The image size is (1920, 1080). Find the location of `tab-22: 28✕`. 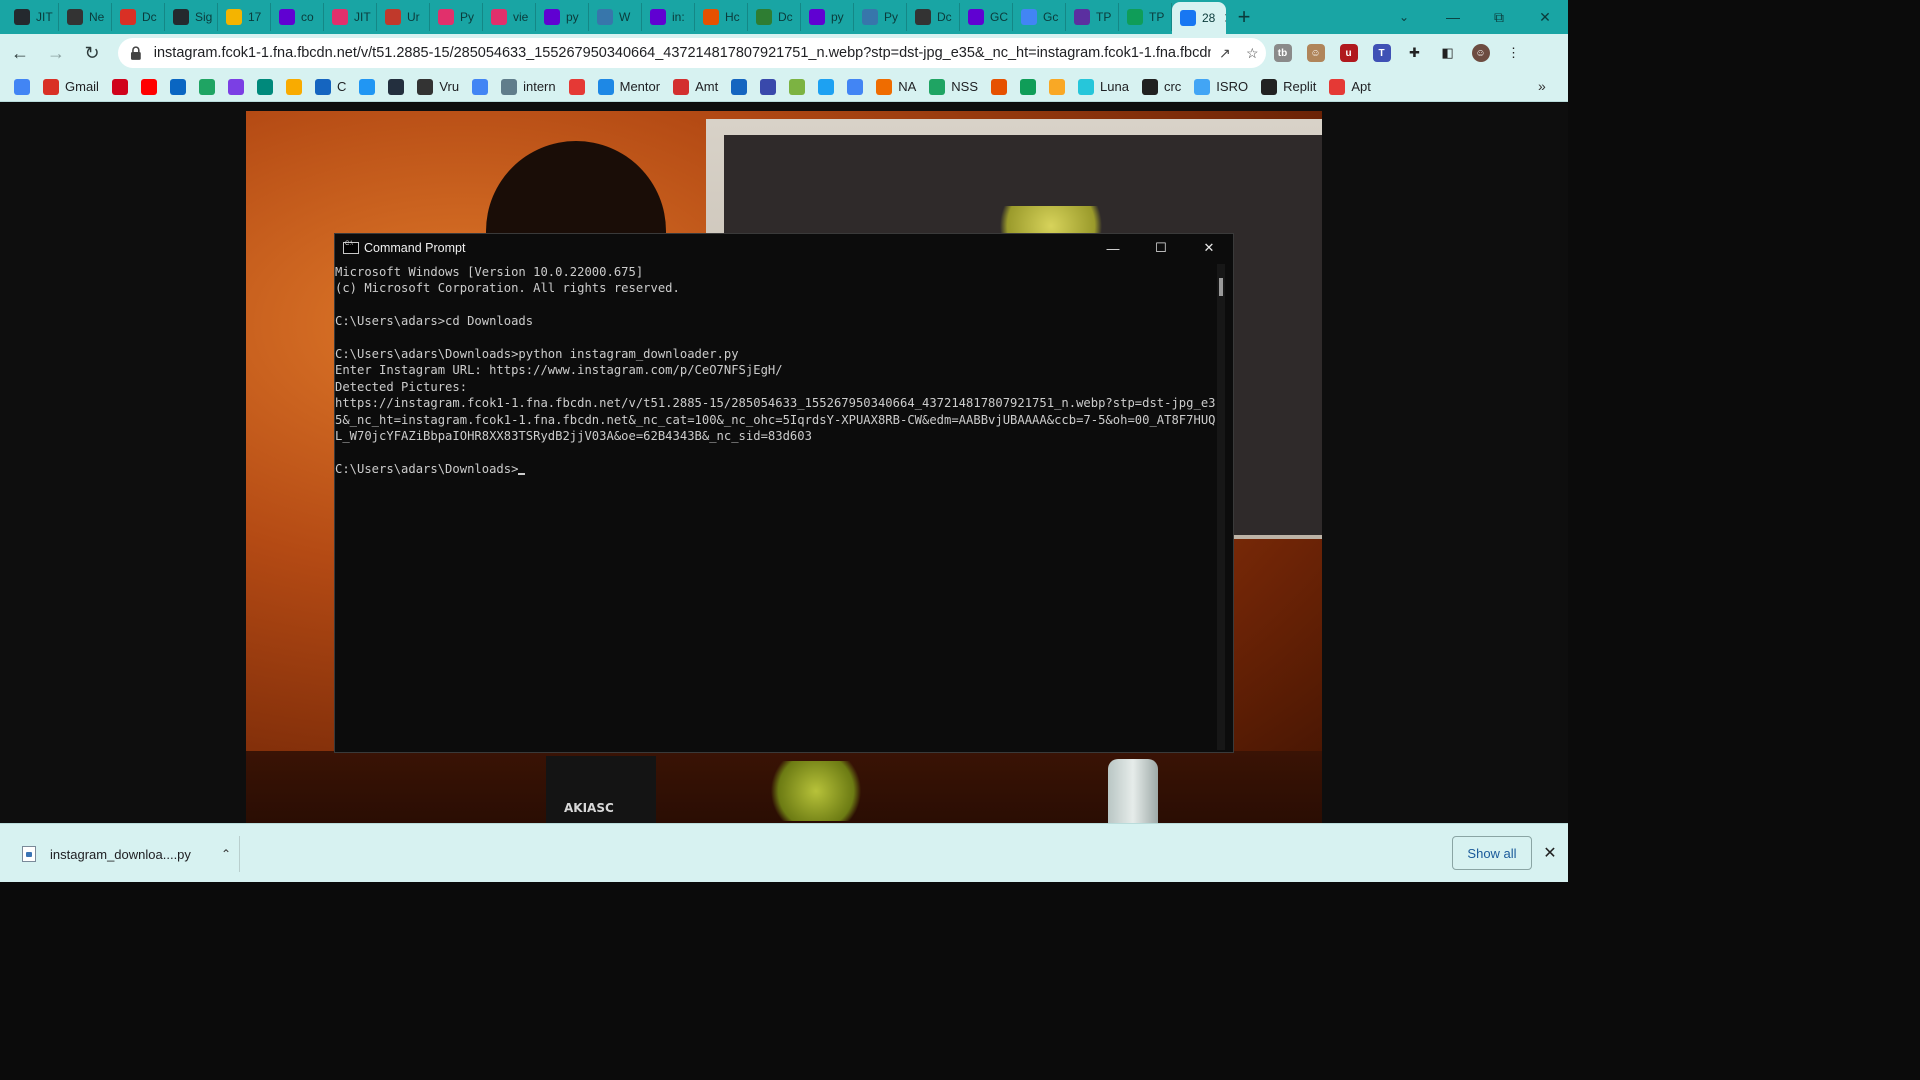

tab-22: 28✕ is located at coordinates (1199, 18).